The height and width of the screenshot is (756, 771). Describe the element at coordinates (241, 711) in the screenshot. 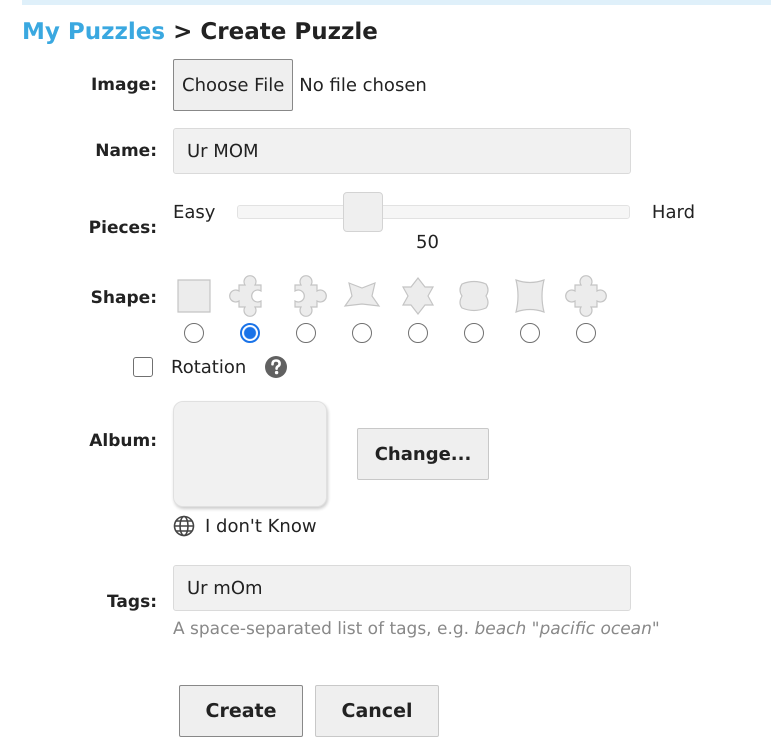

I see `create-button: Create` at that location.